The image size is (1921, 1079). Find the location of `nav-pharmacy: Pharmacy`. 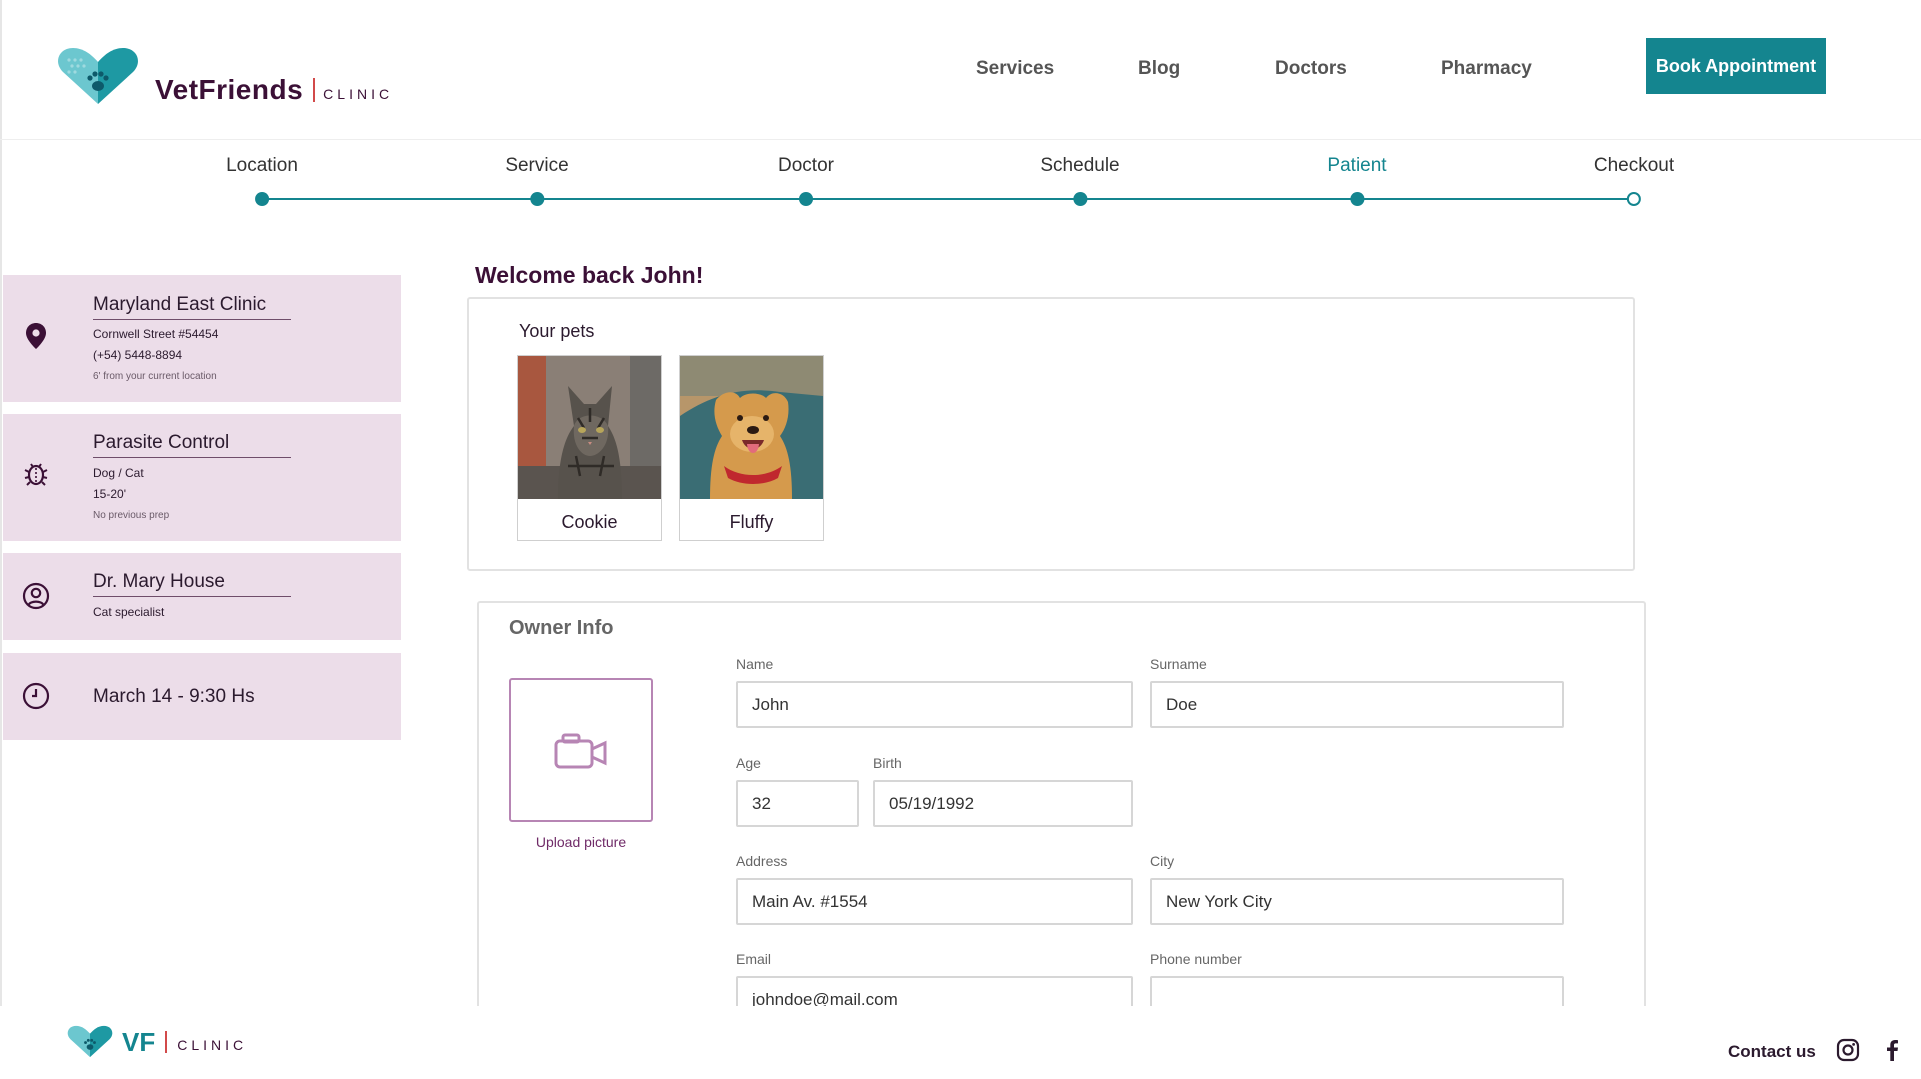

nav-pharmacy: Pharmacy is located at coordinates (1486, 69).